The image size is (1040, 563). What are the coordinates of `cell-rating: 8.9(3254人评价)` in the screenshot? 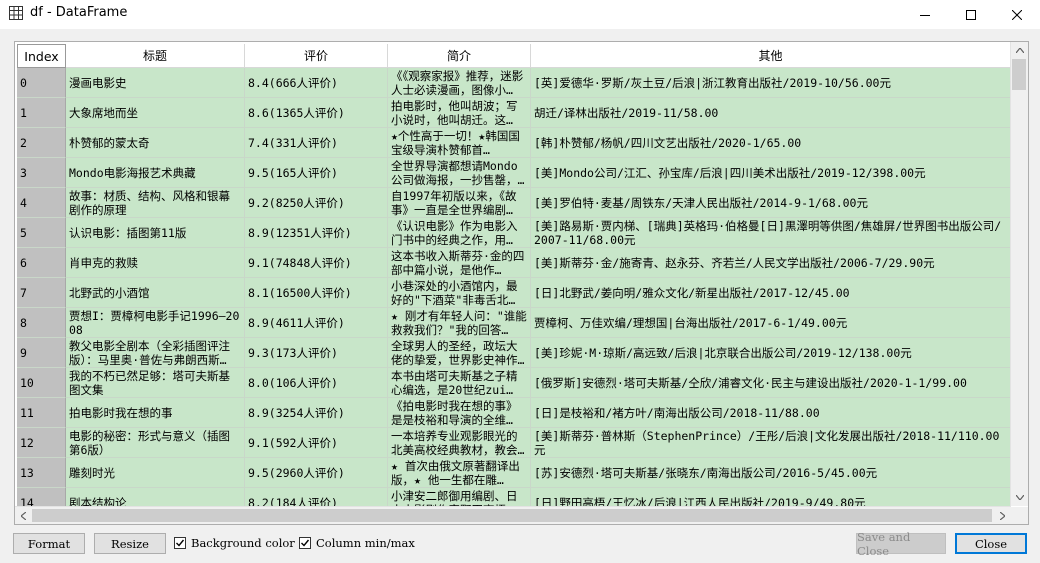 It's located at (316, 413).